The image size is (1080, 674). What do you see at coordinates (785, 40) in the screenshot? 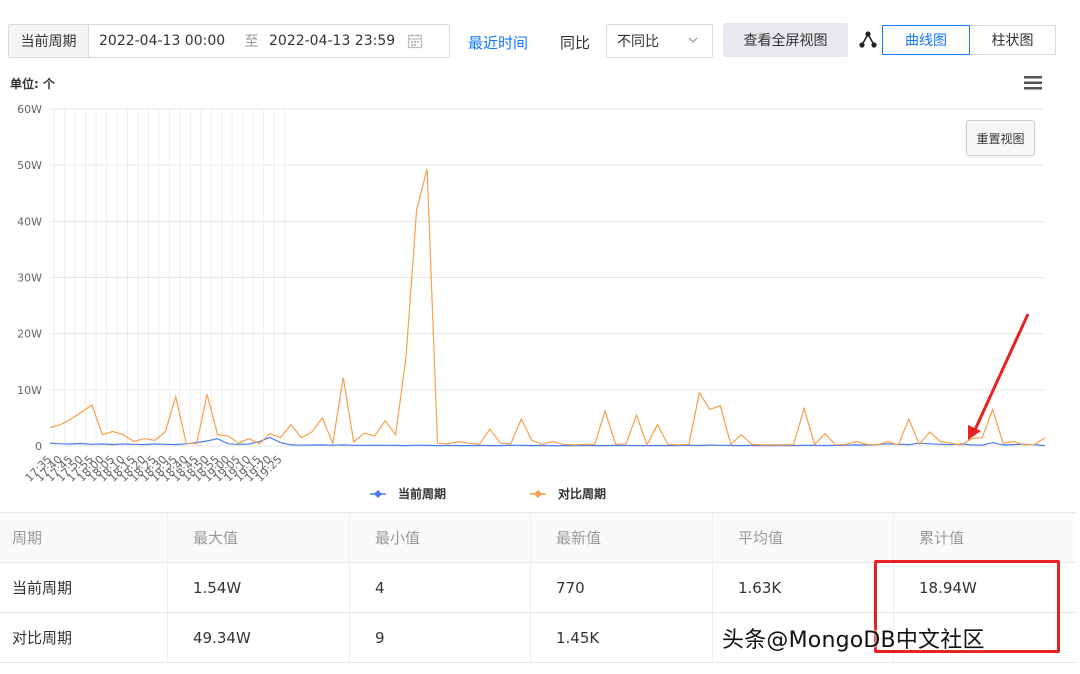
I see `fullscreen-button: 查看全屏视图` at bounding box center [785, 40].